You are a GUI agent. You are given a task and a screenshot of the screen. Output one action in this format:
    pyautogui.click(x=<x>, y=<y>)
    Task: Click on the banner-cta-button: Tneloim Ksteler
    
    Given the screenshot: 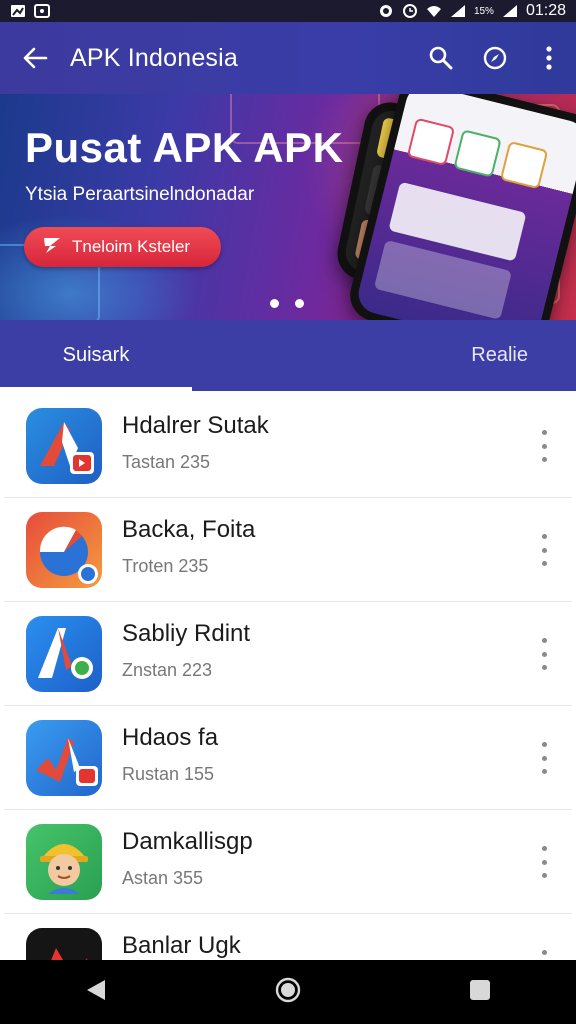 What is the action you would take?
    pyautogui.click(x=122, y=247)
    